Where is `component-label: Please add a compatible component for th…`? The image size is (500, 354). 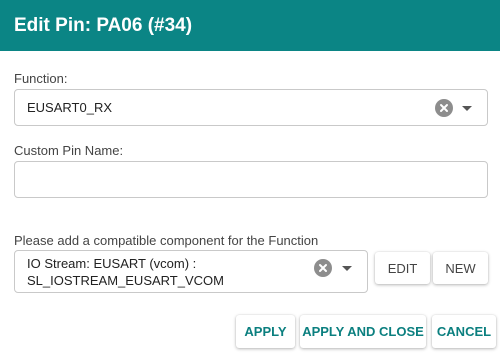
component-label: Please add a compatible component for th… is located at coordinates (166, 240).